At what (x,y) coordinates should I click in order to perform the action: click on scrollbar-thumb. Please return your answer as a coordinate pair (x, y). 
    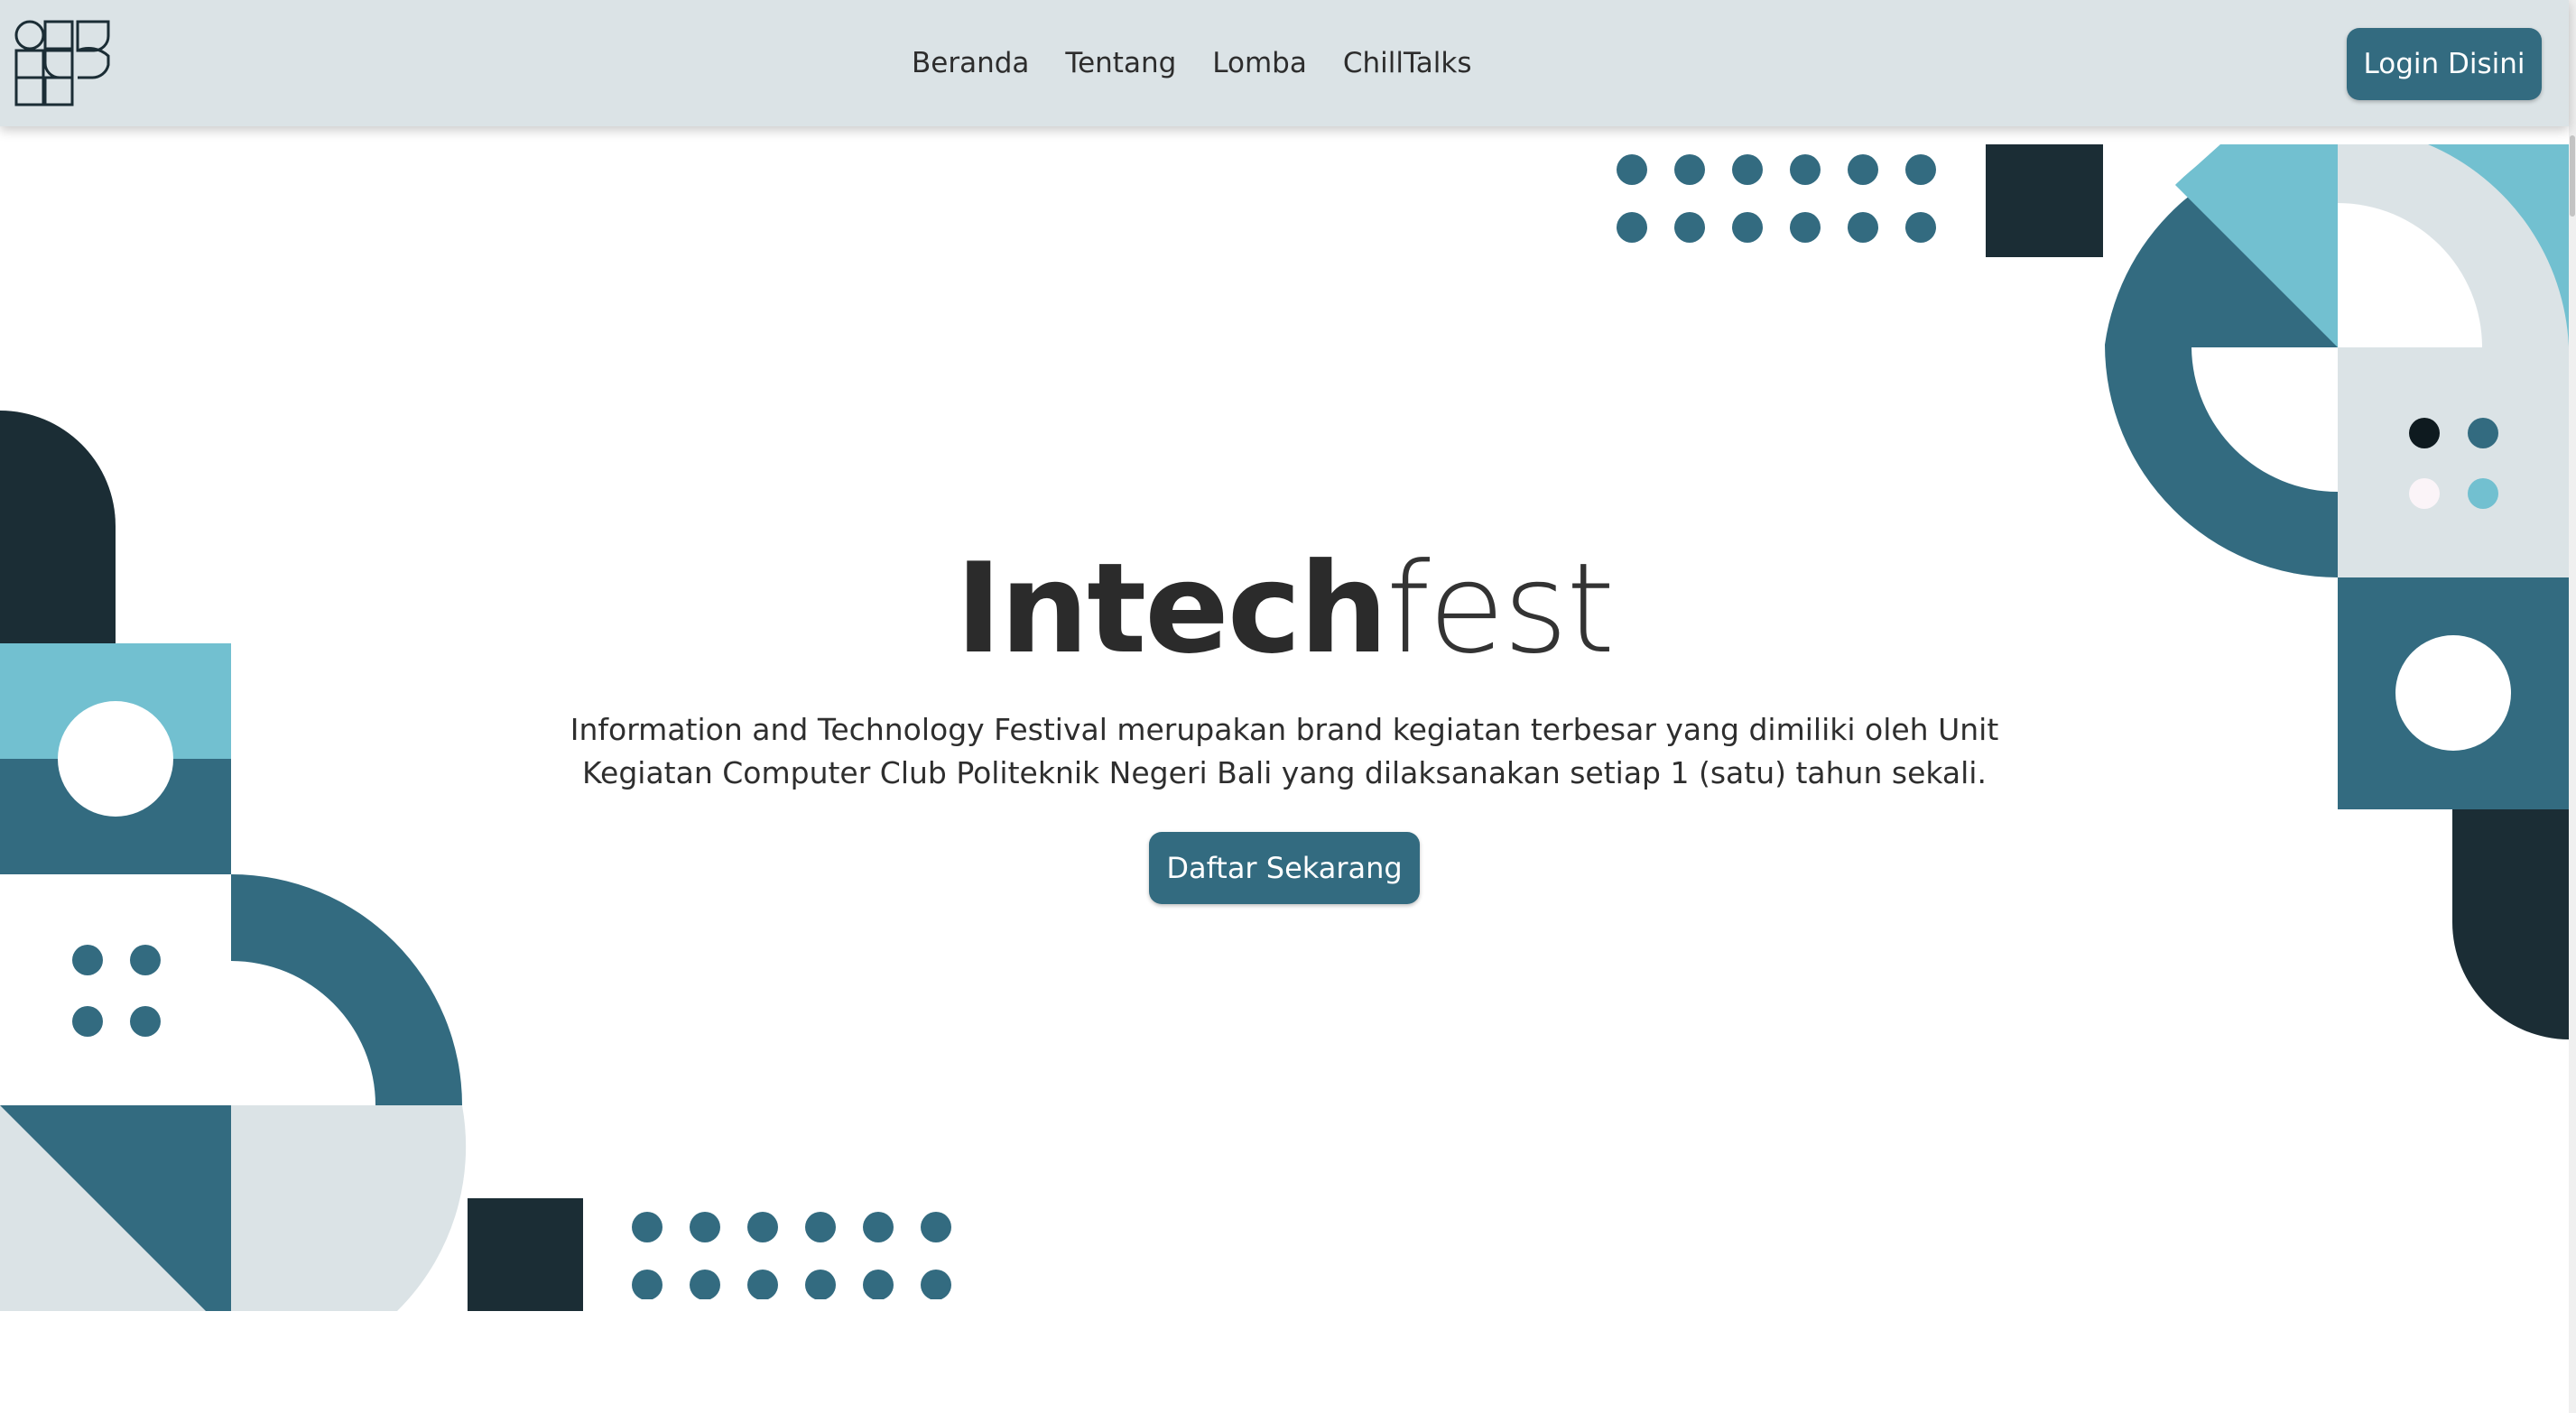
    Looking at the image, I should click on (2573, 176).